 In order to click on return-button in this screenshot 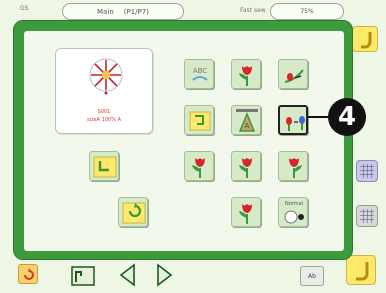, I will do `click(365, 39)`.